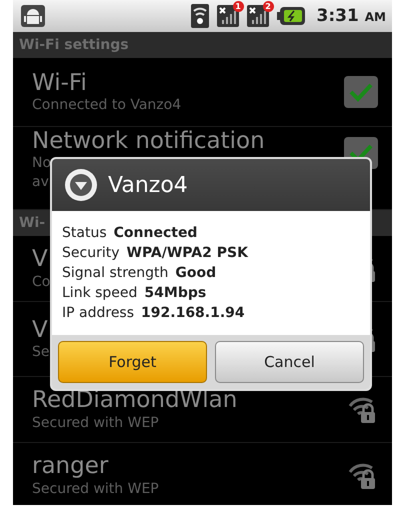 The width and height of the screenshot is (405, 508). I want to click on network-security: Co, so click(41, 281).